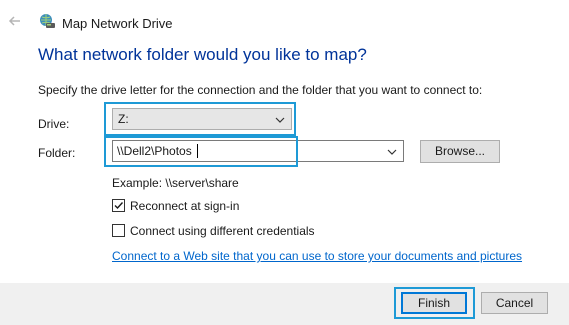  I want to click on folder-highlight-box, so click(201, 151).